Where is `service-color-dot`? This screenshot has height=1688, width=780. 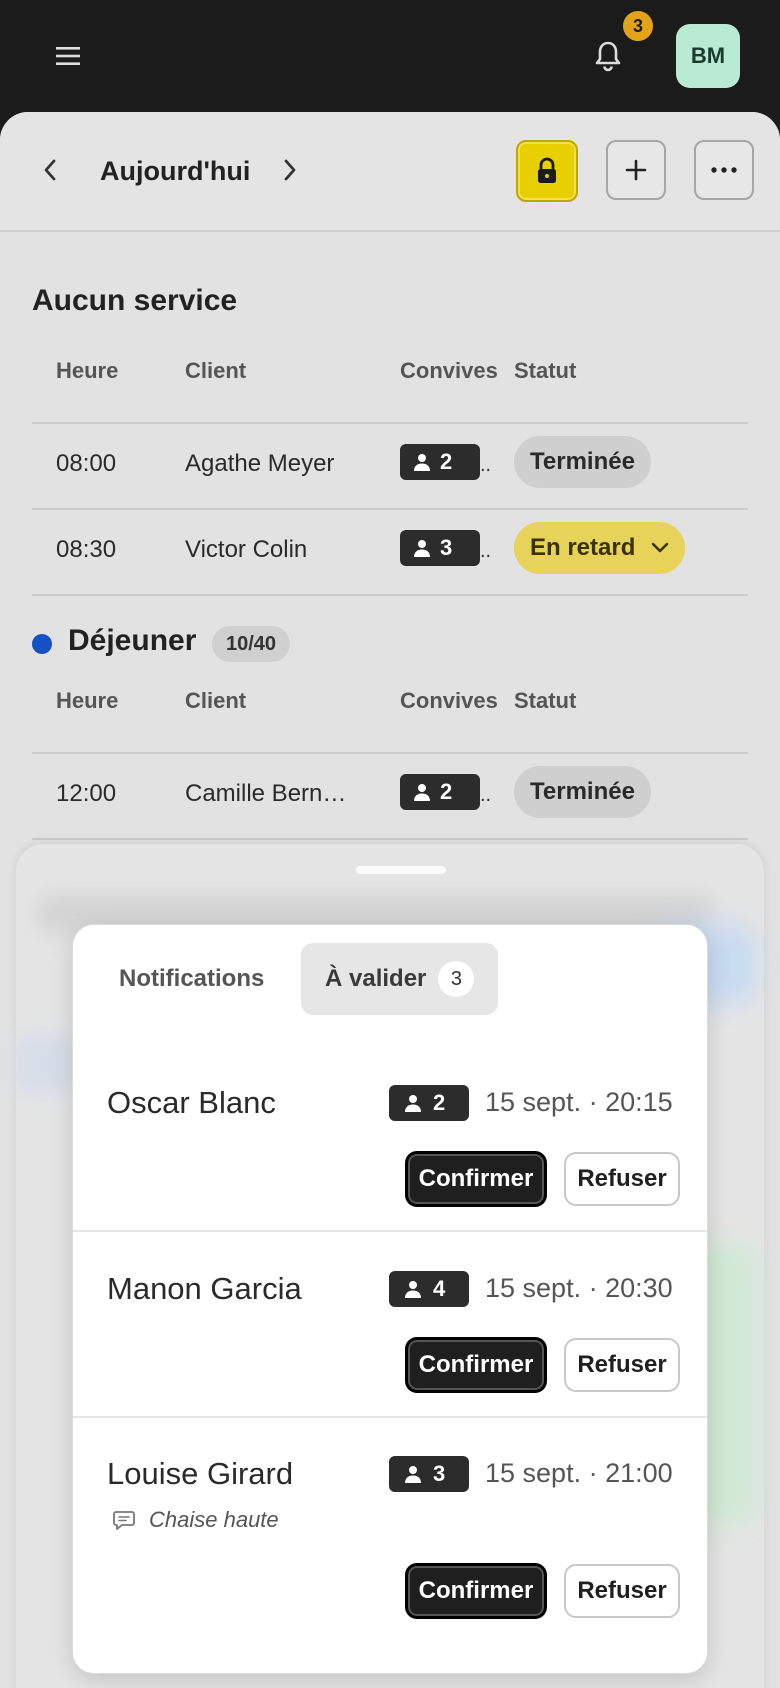 service-color-dot is located at coordinates (42, 644).